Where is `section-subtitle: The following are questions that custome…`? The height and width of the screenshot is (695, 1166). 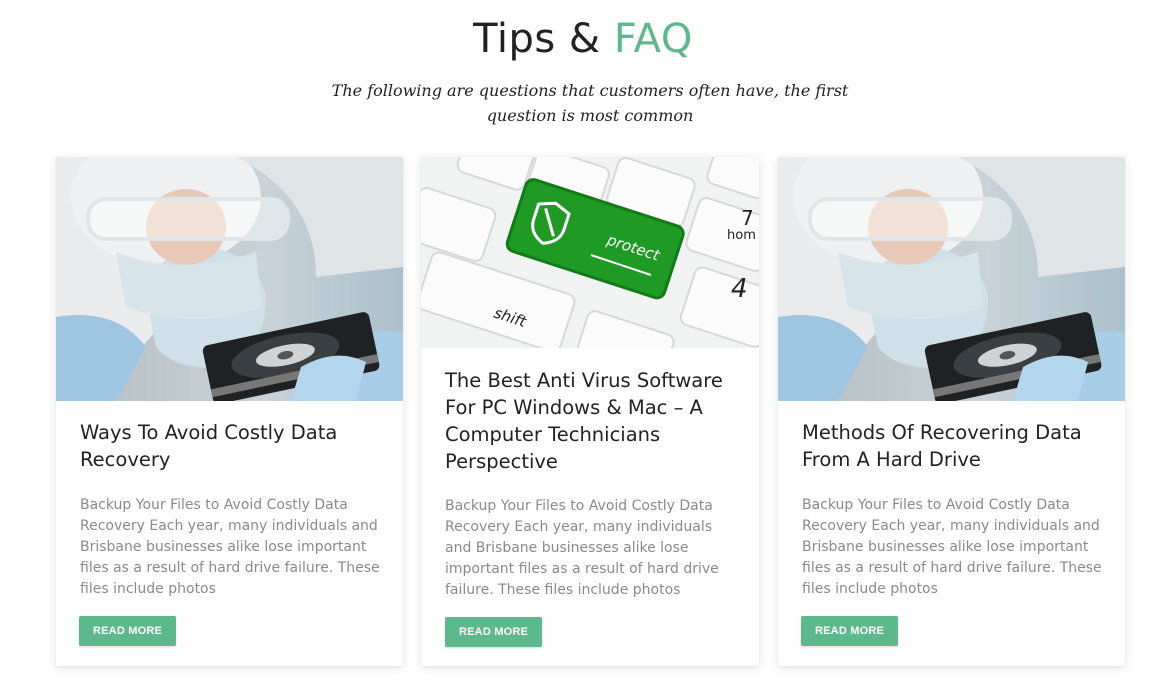 section-subtitle: The following are questions that custome… is located at coordinates (590, 103).